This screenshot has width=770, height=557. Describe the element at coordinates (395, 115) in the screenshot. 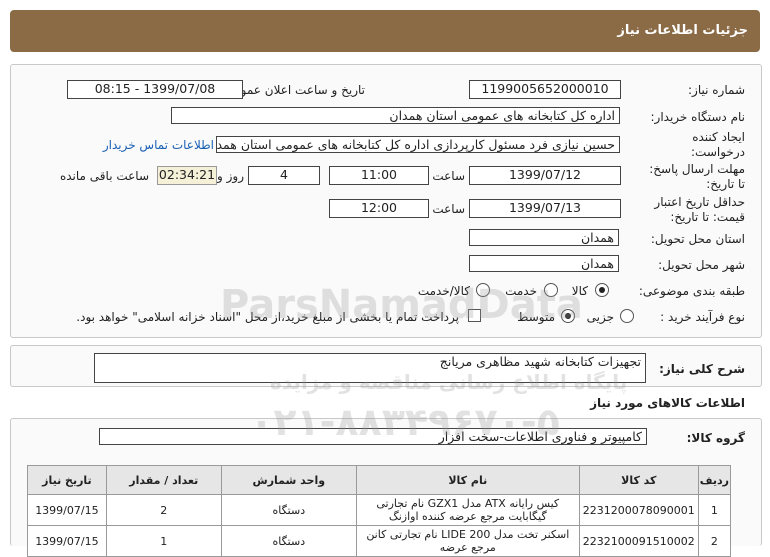

I see `buyer-field: اداره کل کتابخانه های عمومی استان همدان` at that location.